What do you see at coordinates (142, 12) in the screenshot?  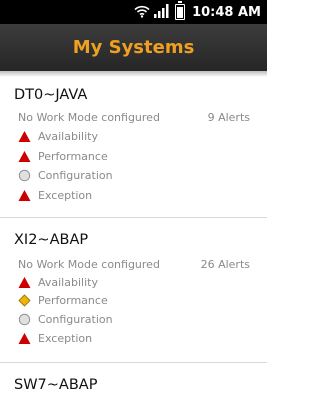 I see `wifi-icon` at bounding box center [142, 12].